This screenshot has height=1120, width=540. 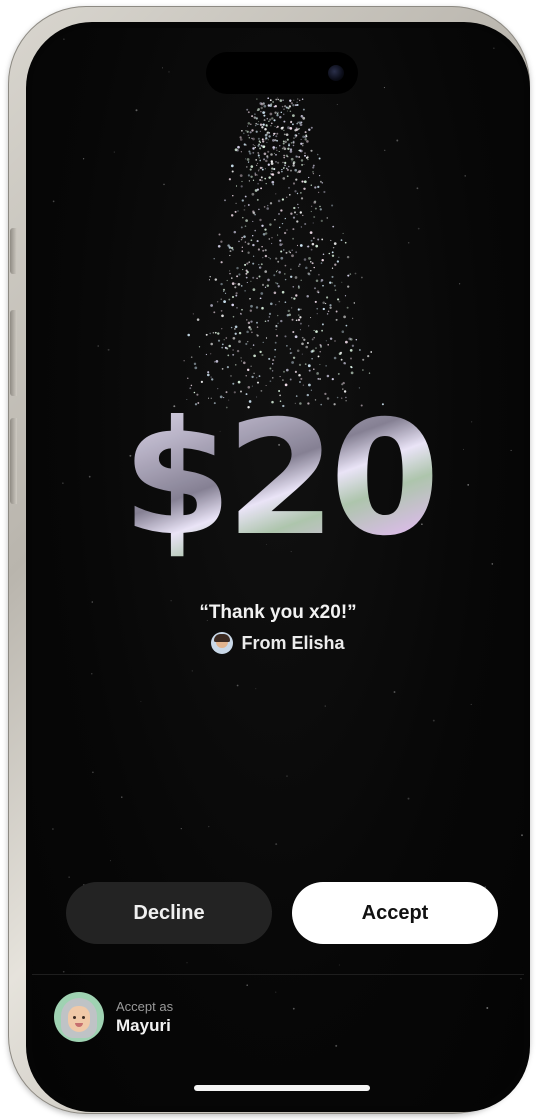 What do you see at coordinates (13, 251) in the screenshot?
I see `action-button` at bounding box center [13, 251].